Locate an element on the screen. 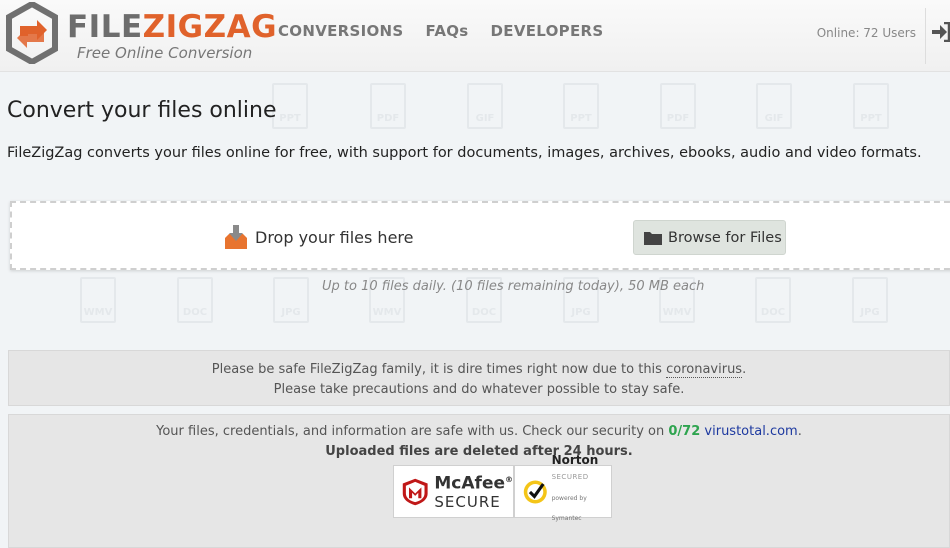 The width and height of the screenshot is (950, 548). main-nav: CONVERSIONS FAQs DEVELOPERS is located at coordinates (440, 31).